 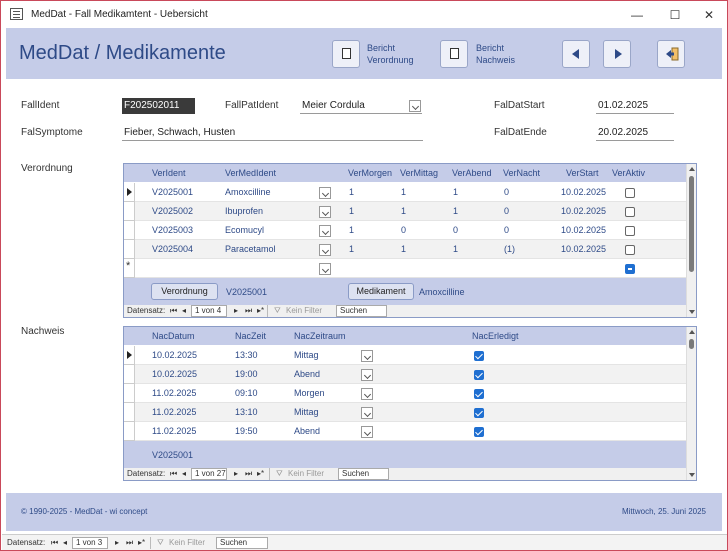 I want to click on table-row: V2025003 Ecomucyl 1 0 0 0 10.02.2025, so click(x=405, y=230).